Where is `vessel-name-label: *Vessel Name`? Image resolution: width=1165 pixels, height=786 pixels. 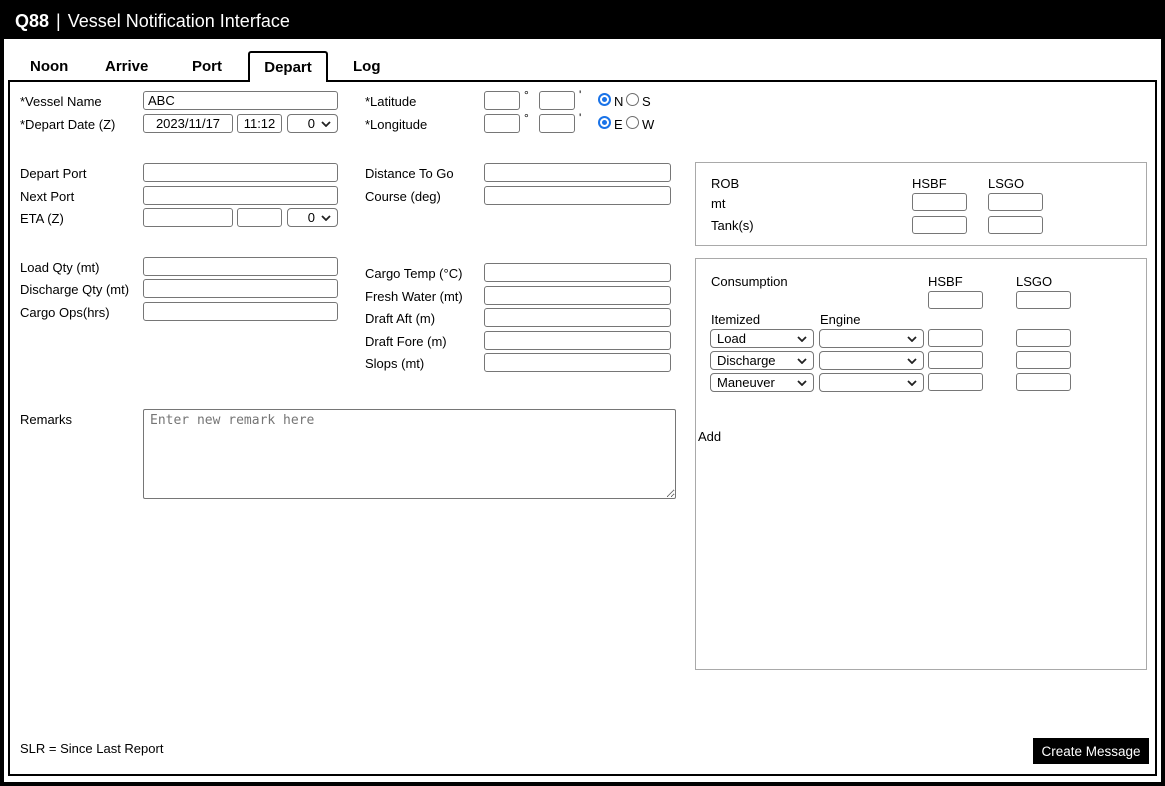 vessel-name-label: *Vessel Name is located at coordinates (61, 101).